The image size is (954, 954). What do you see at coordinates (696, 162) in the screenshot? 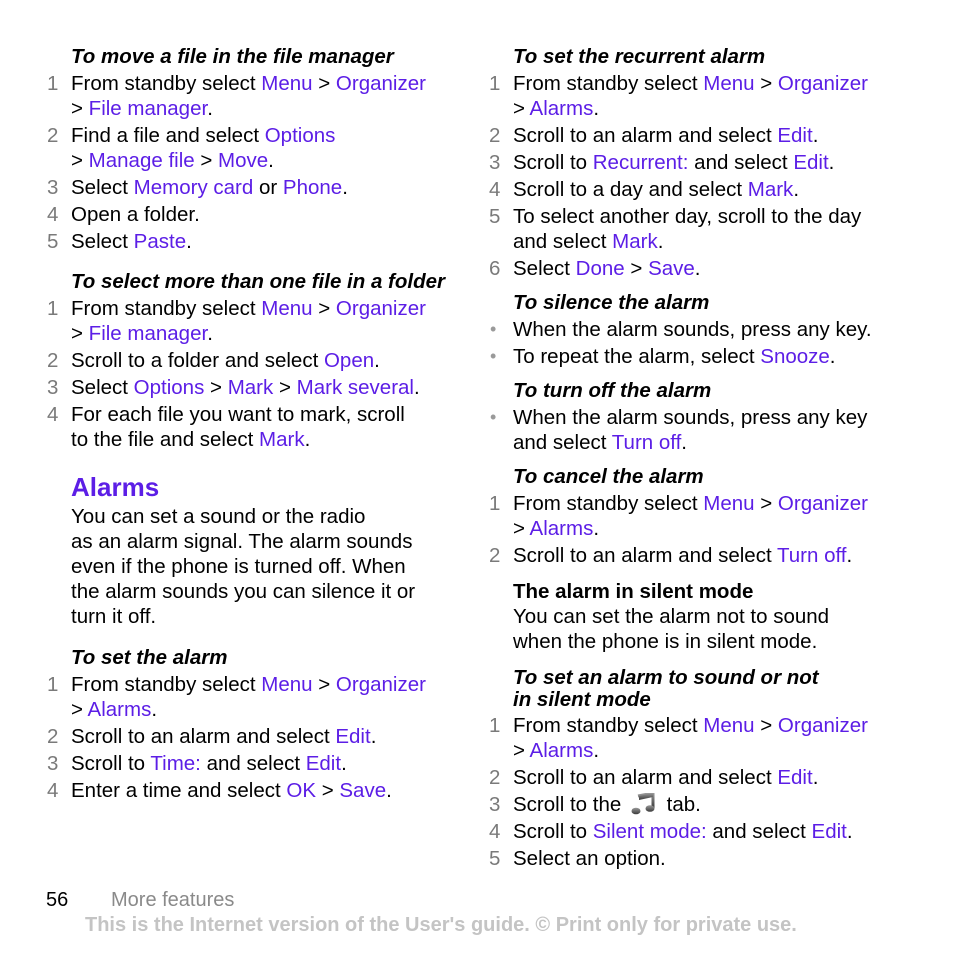
I see `step-item: 3 Scroll to Recurrent: and select Edit.` at bounding box center [696, 162].